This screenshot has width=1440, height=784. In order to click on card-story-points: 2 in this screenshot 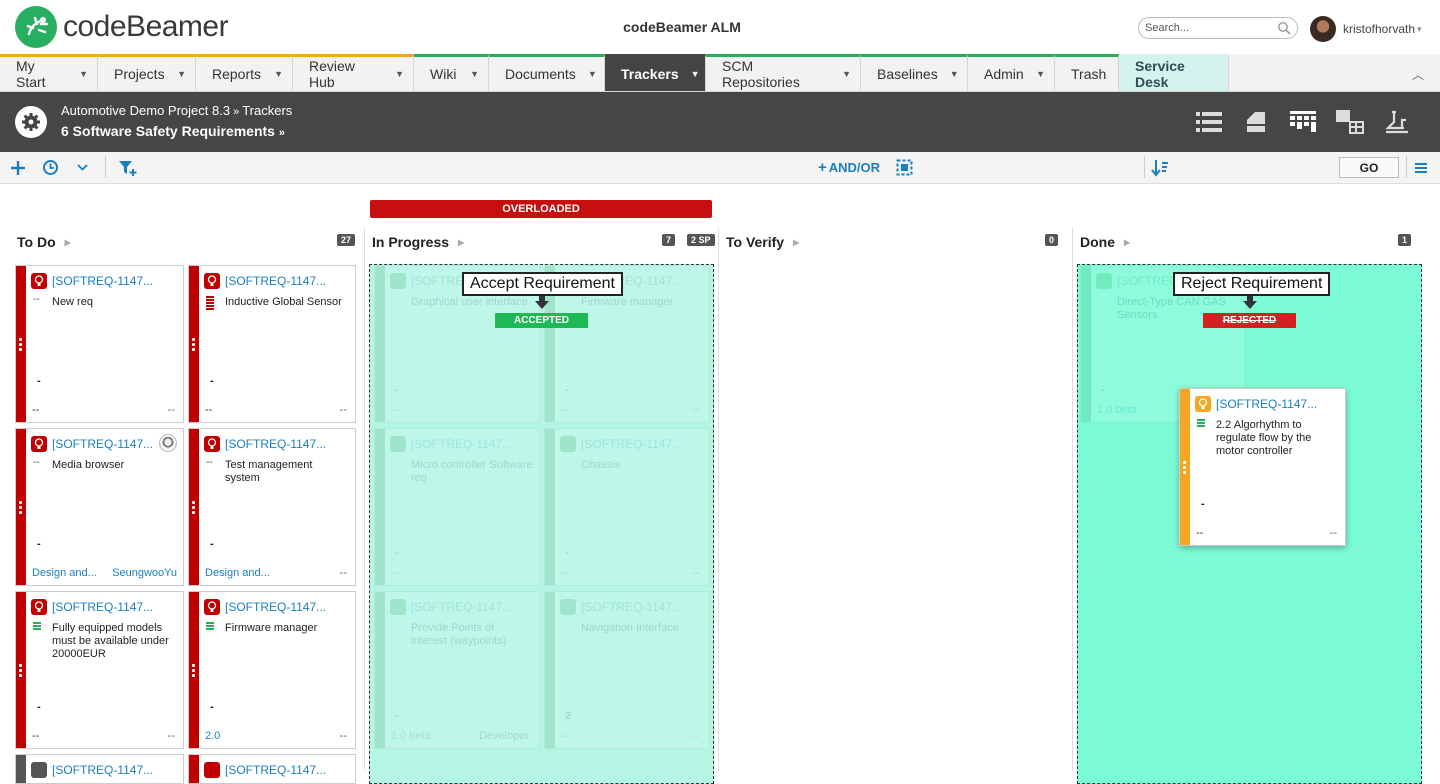, I will do `click(568, 716)`.